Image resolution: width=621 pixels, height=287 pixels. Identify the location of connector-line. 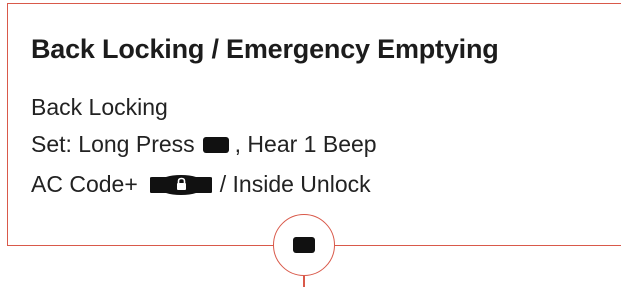
(304, 281).